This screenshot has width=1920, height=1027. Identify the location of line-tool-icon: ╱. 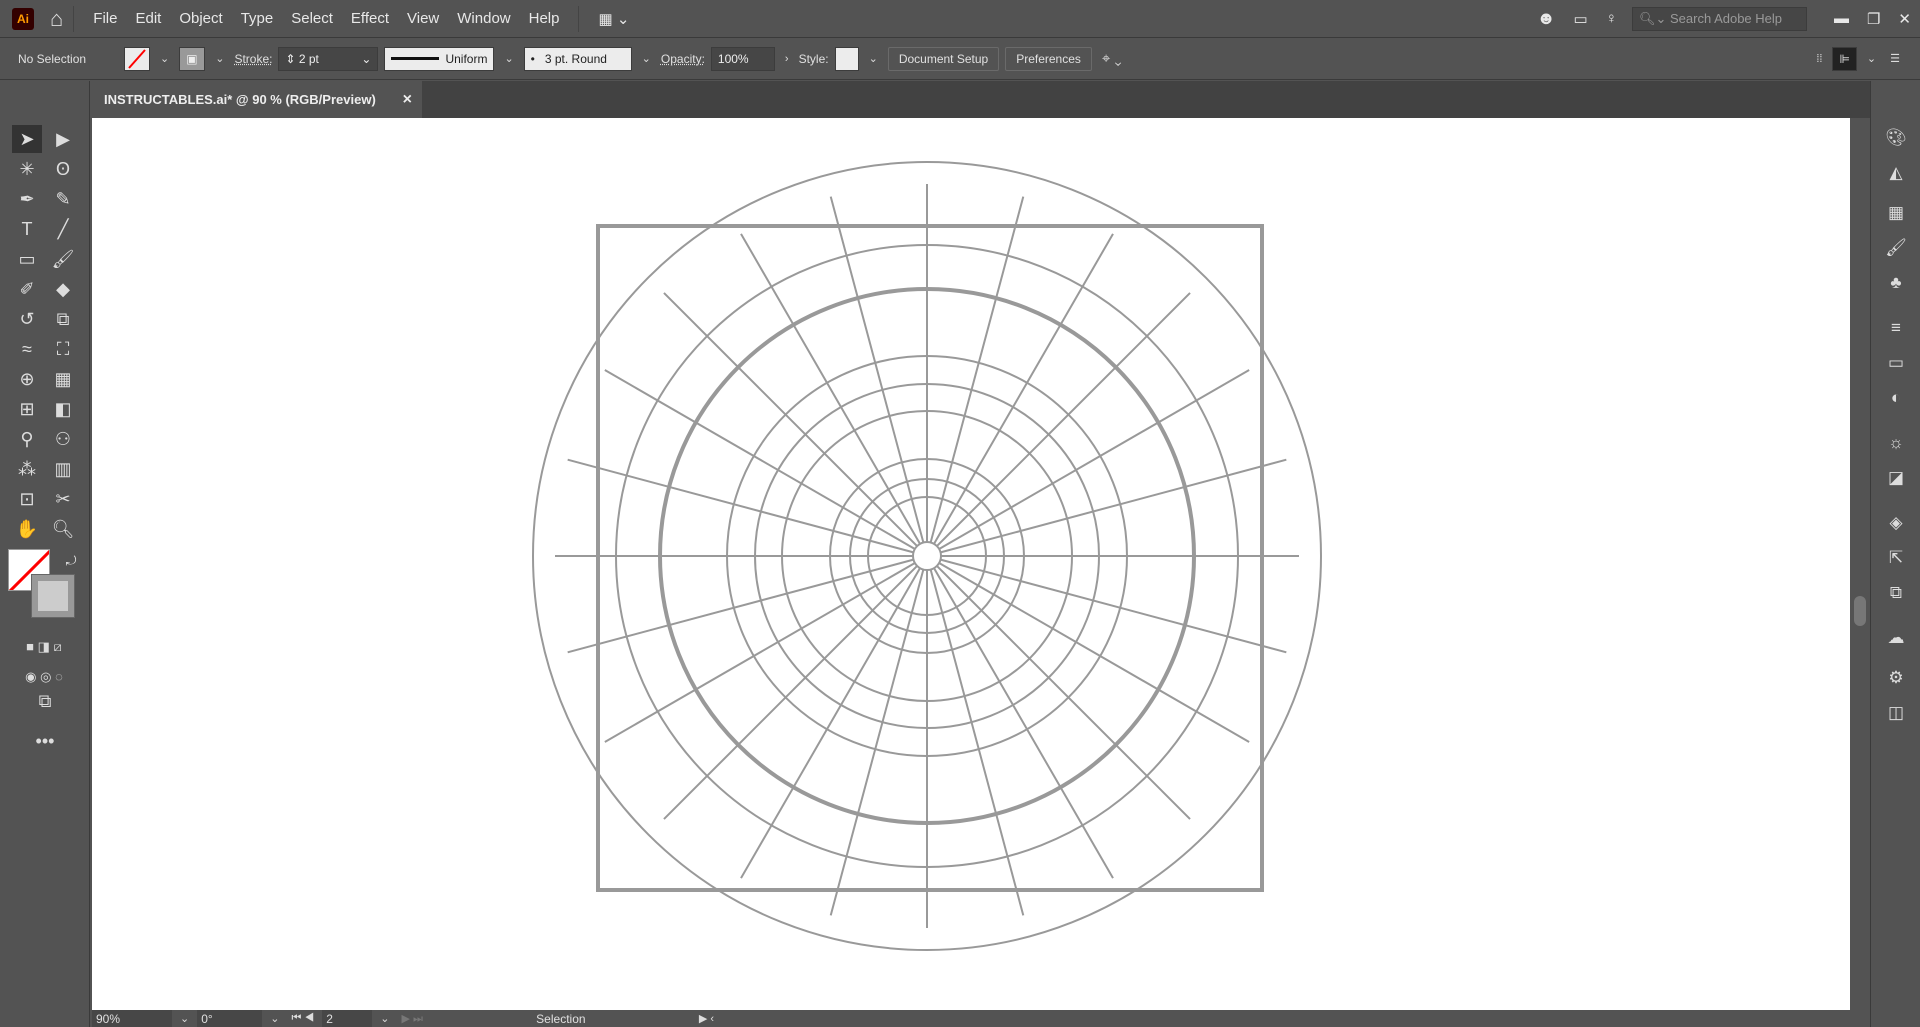
(63, 229).